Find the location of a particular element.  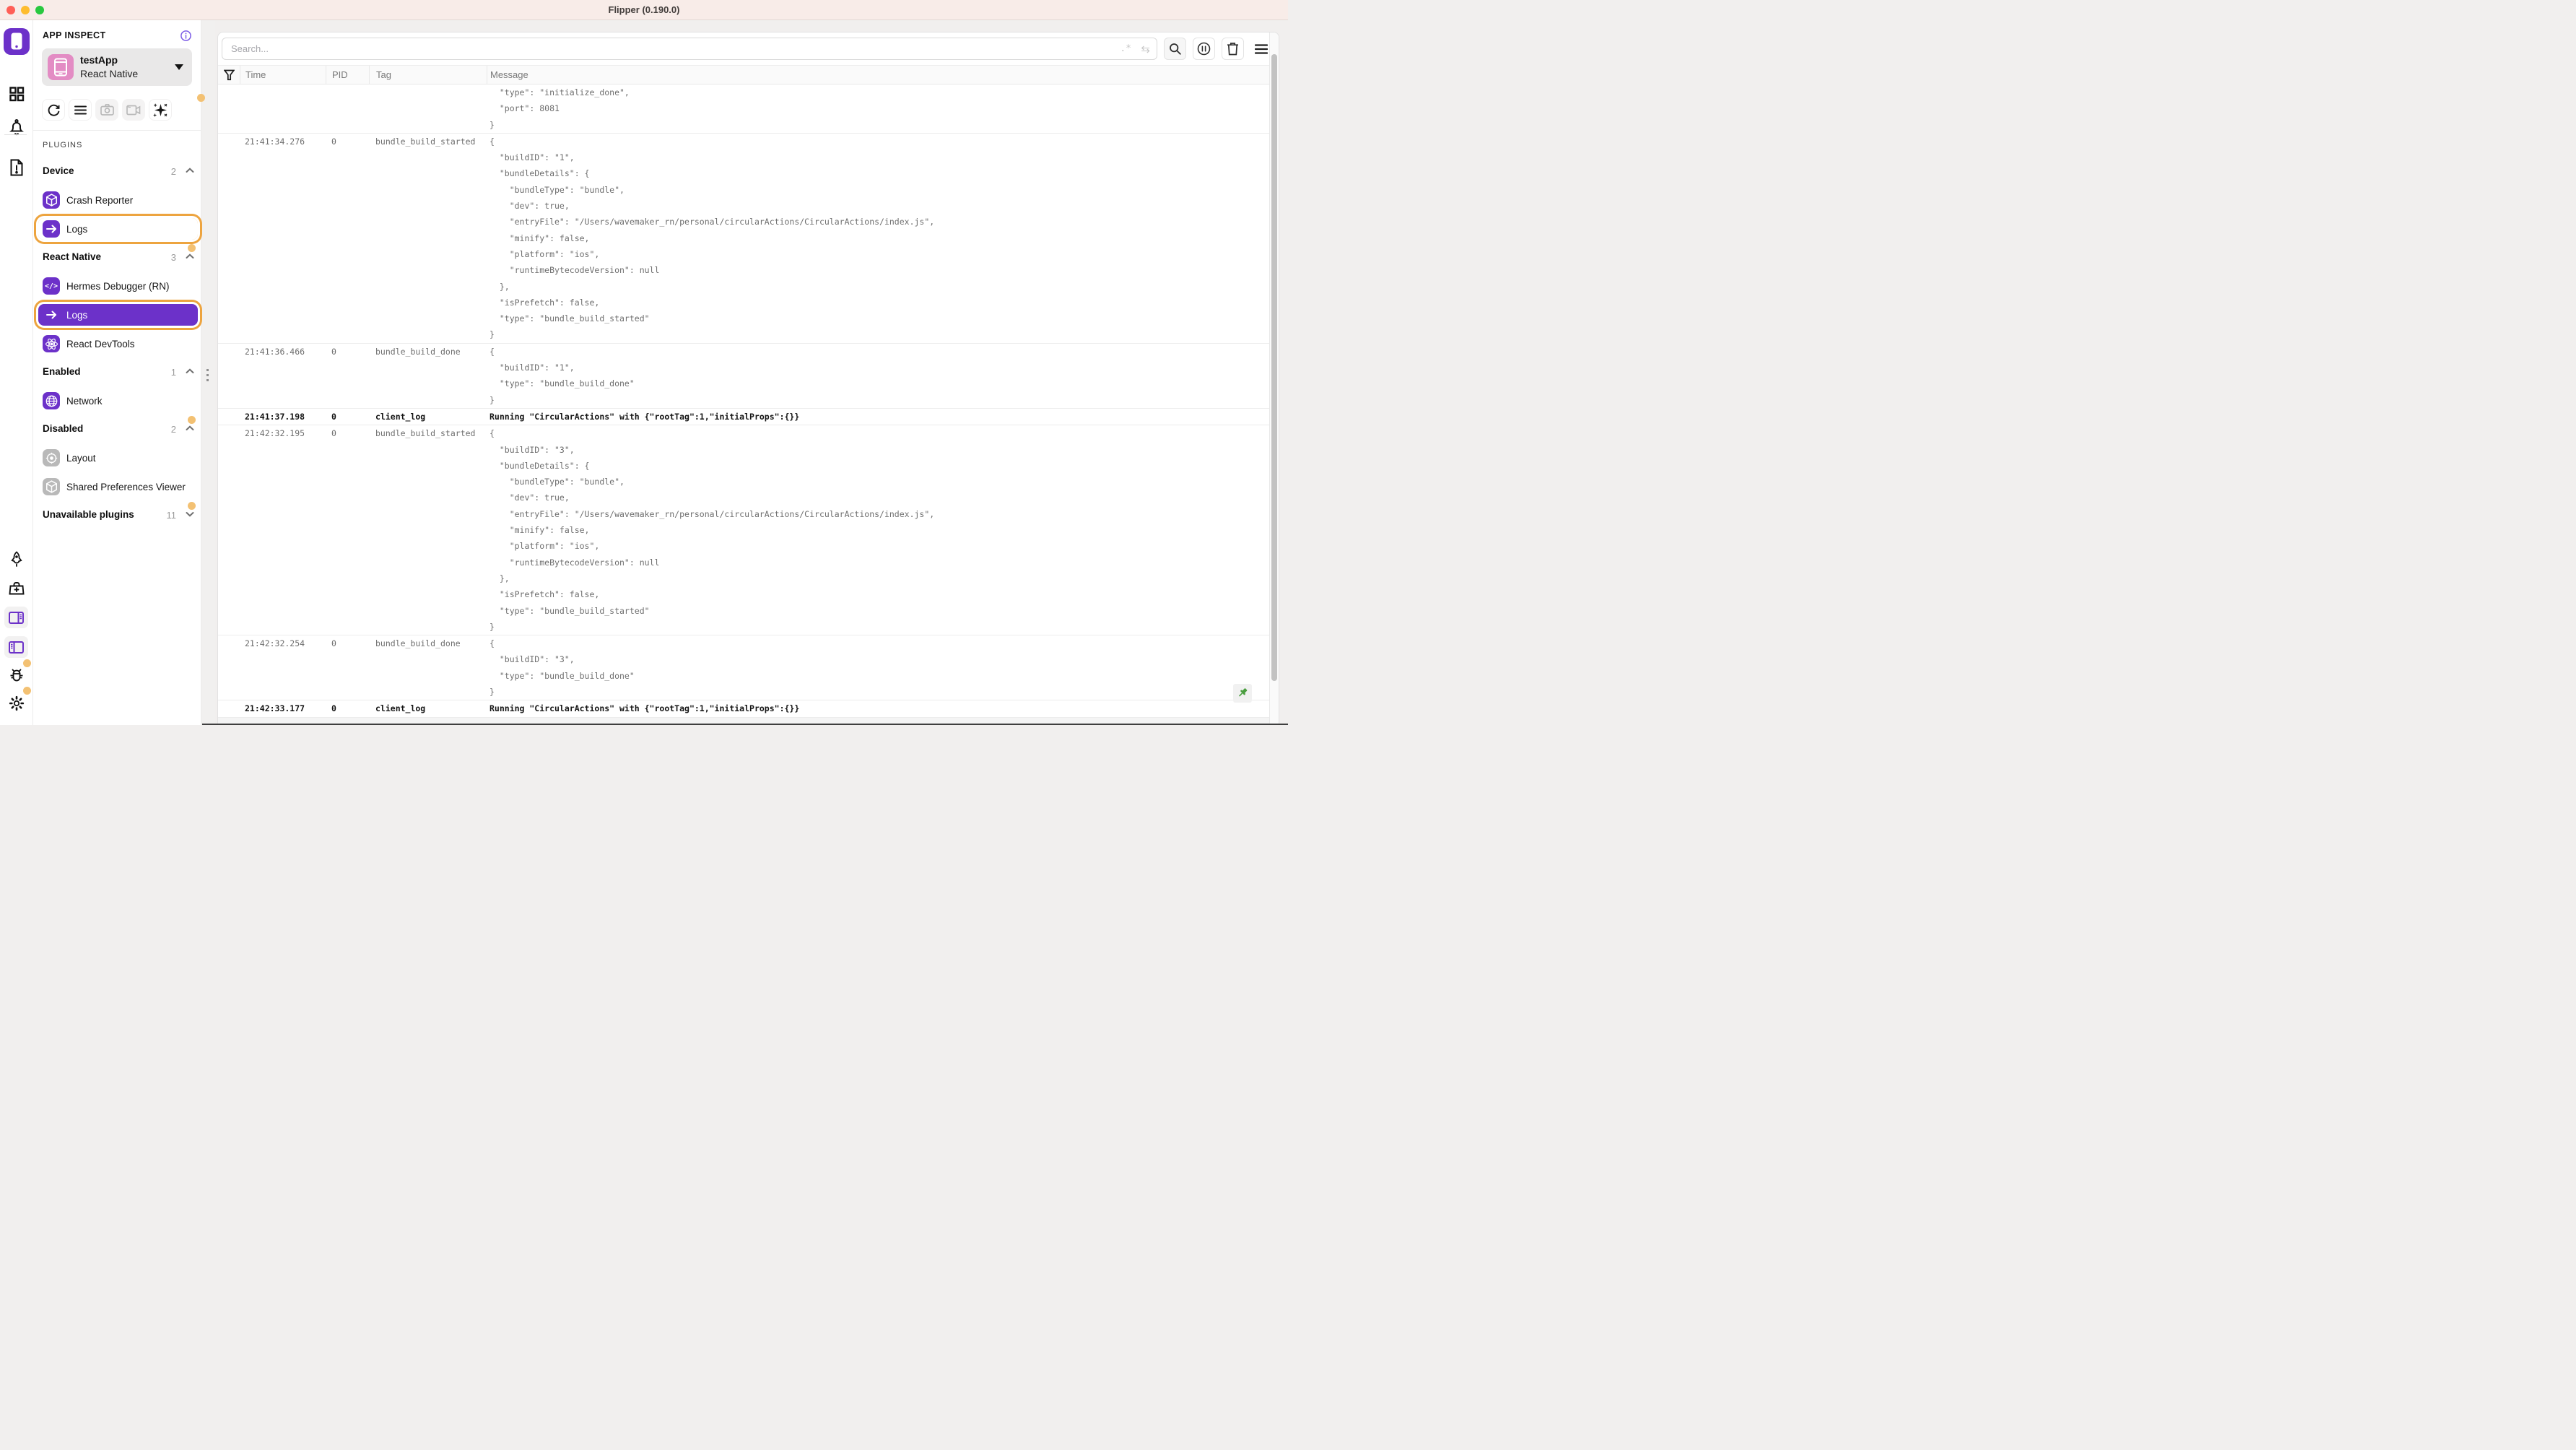

info-icon is located at coordinates (186, 35).